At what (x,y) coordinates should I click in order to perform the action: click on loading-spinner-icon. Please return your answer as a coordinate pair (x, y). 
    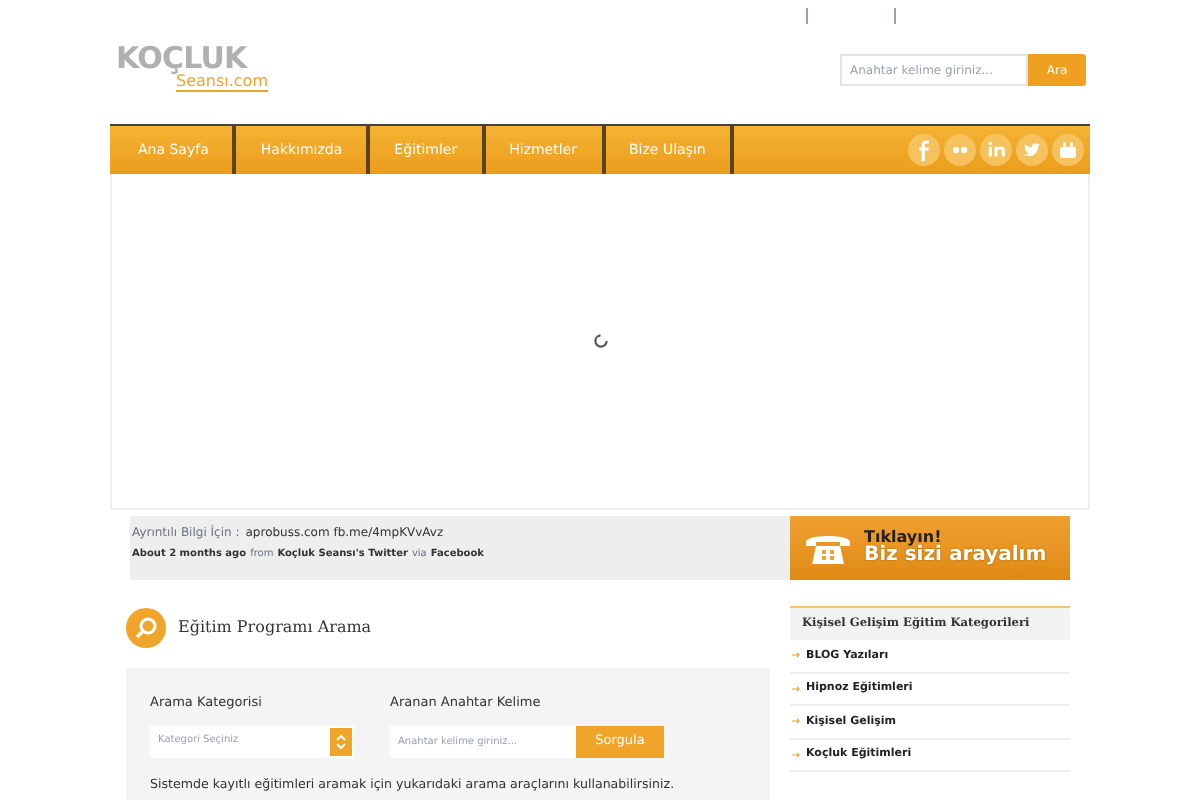
    Looking at the image, I should click on (600, 341).